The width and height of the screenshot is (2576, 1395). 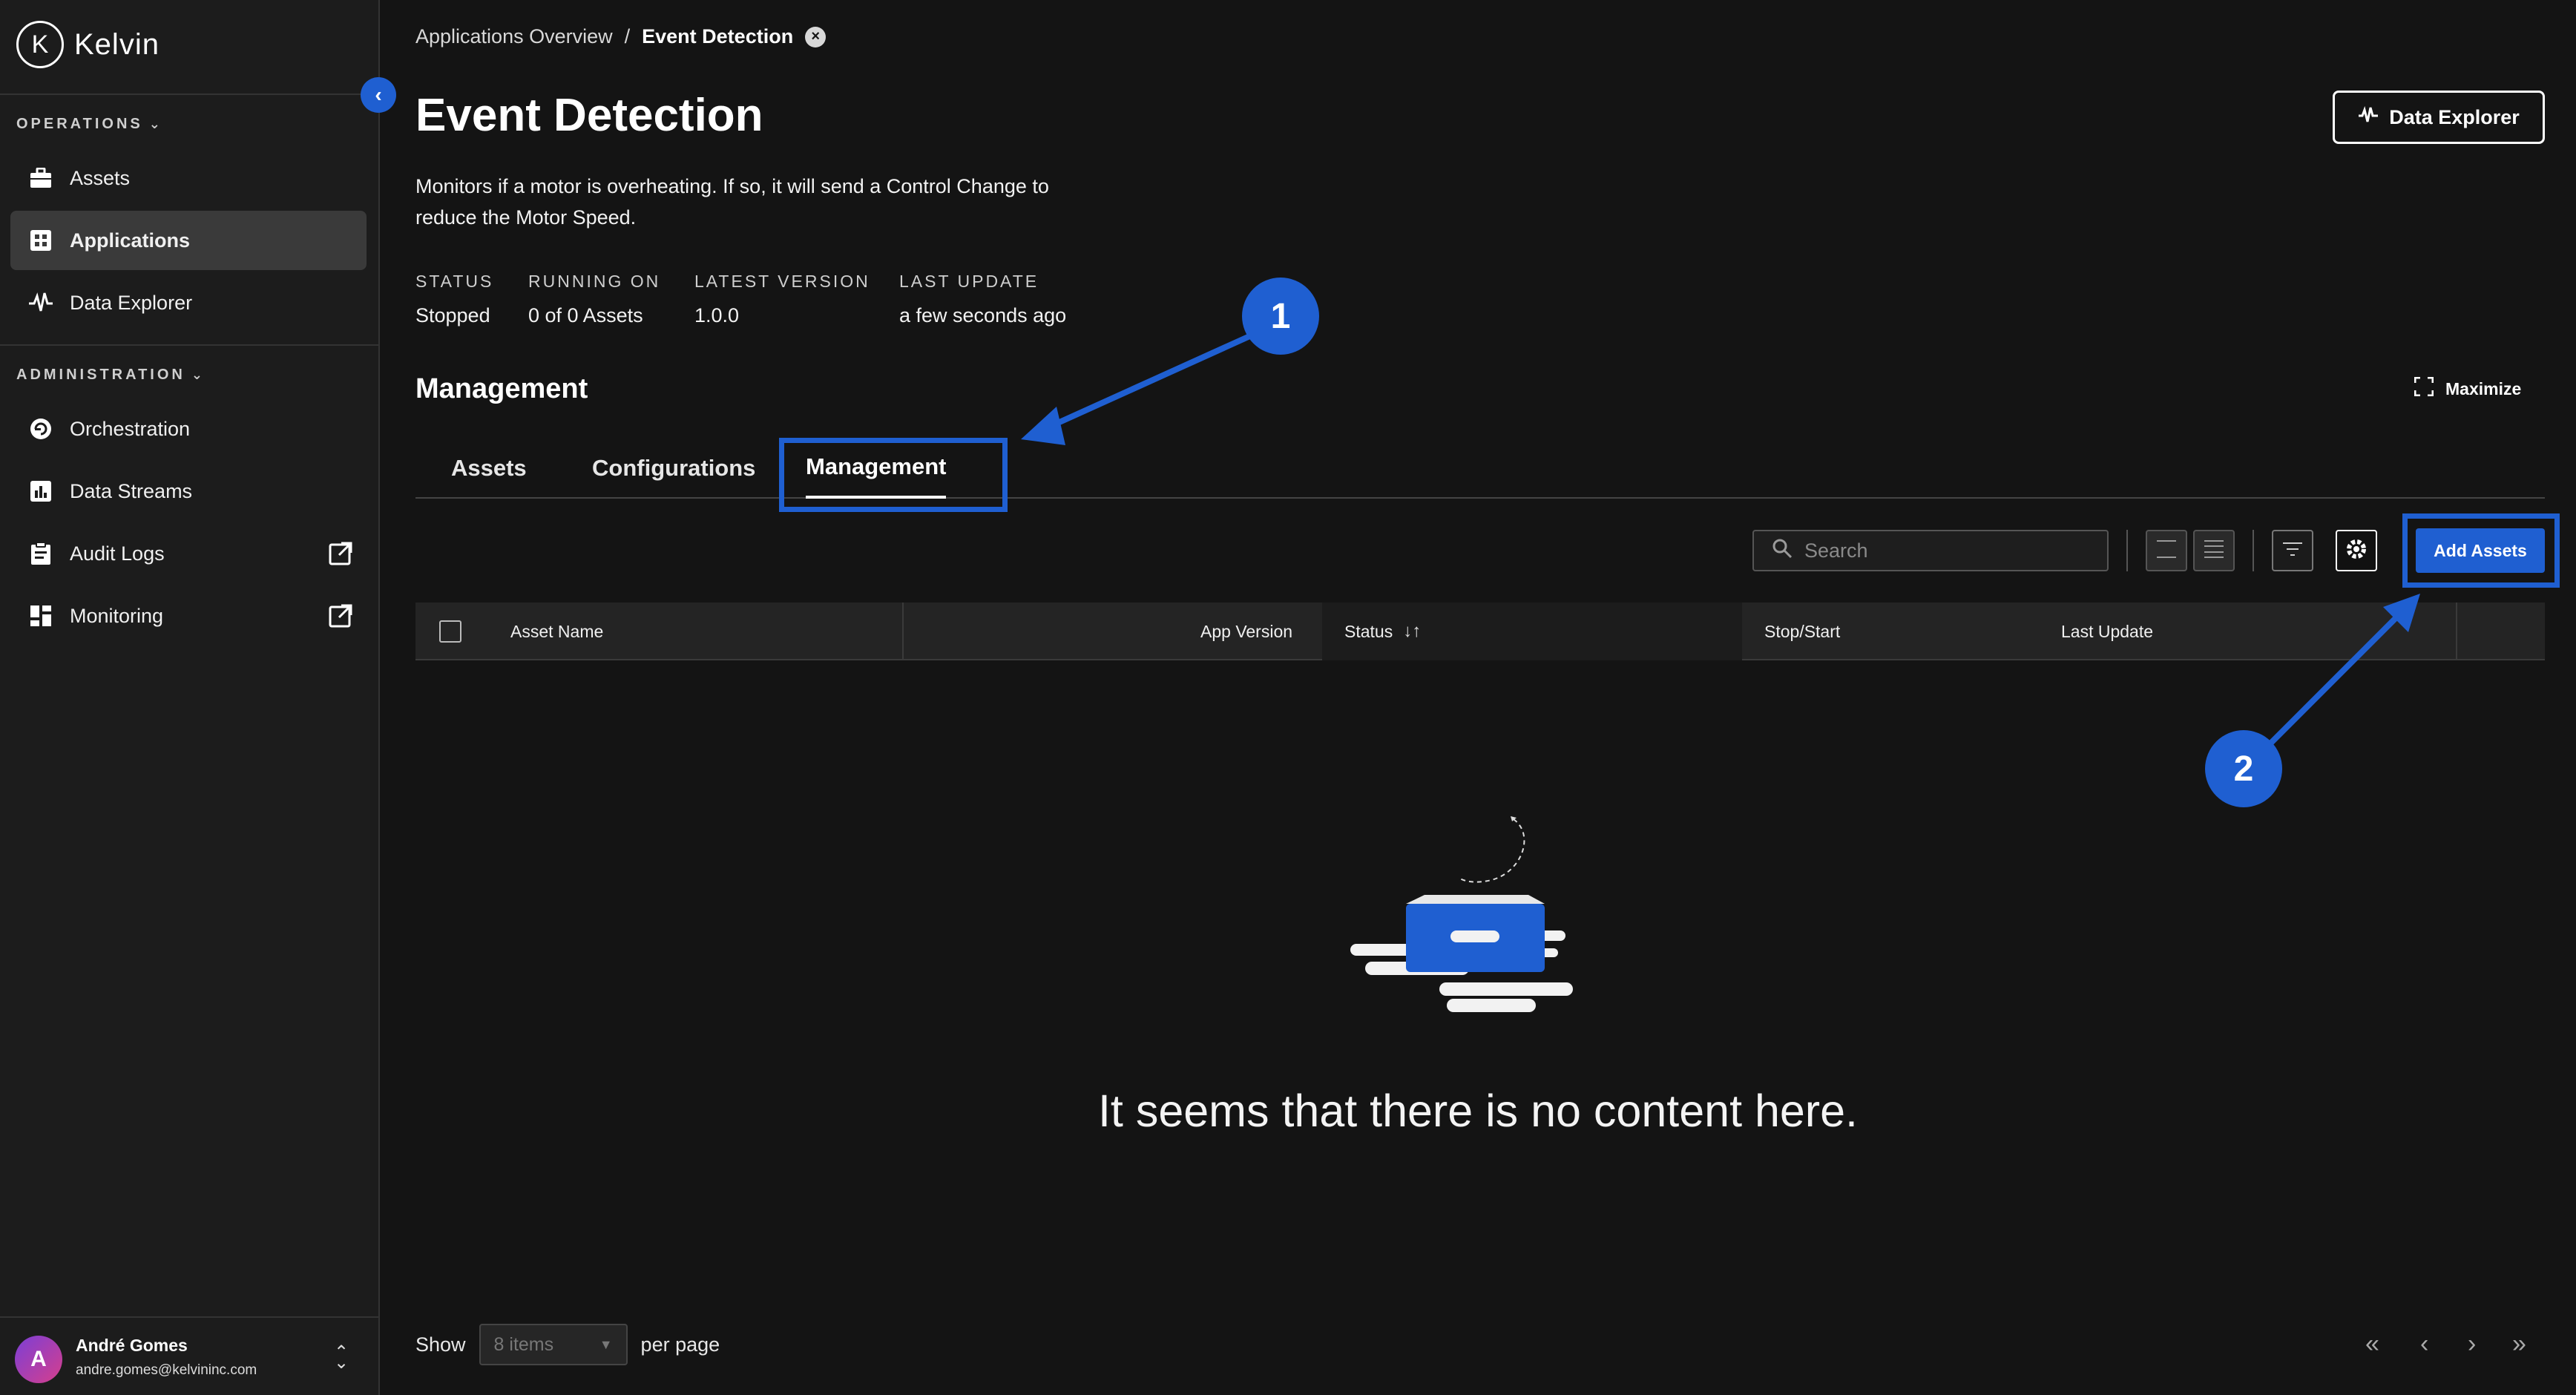 What do you see at coordinates (40, 44) in the screenshot?
I see `kelvin-logo-icon: K` at bounding box center [40, 44].